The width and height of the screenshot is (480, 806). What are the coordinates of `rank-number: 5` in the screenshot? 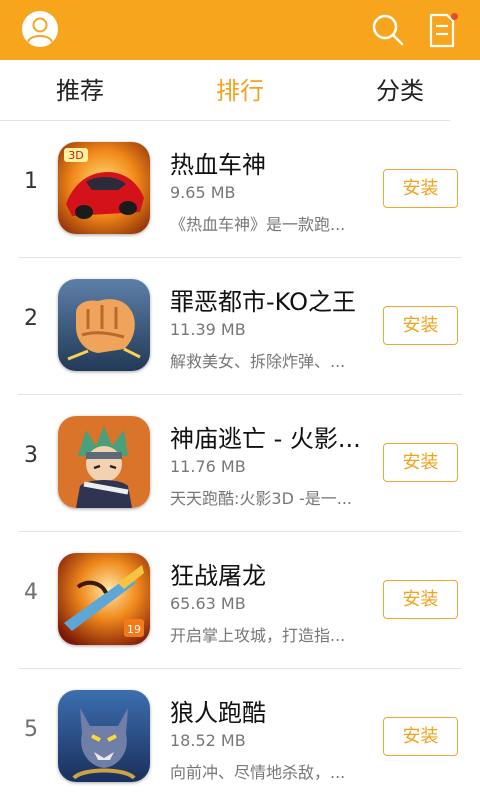 It's located at (31, 729).